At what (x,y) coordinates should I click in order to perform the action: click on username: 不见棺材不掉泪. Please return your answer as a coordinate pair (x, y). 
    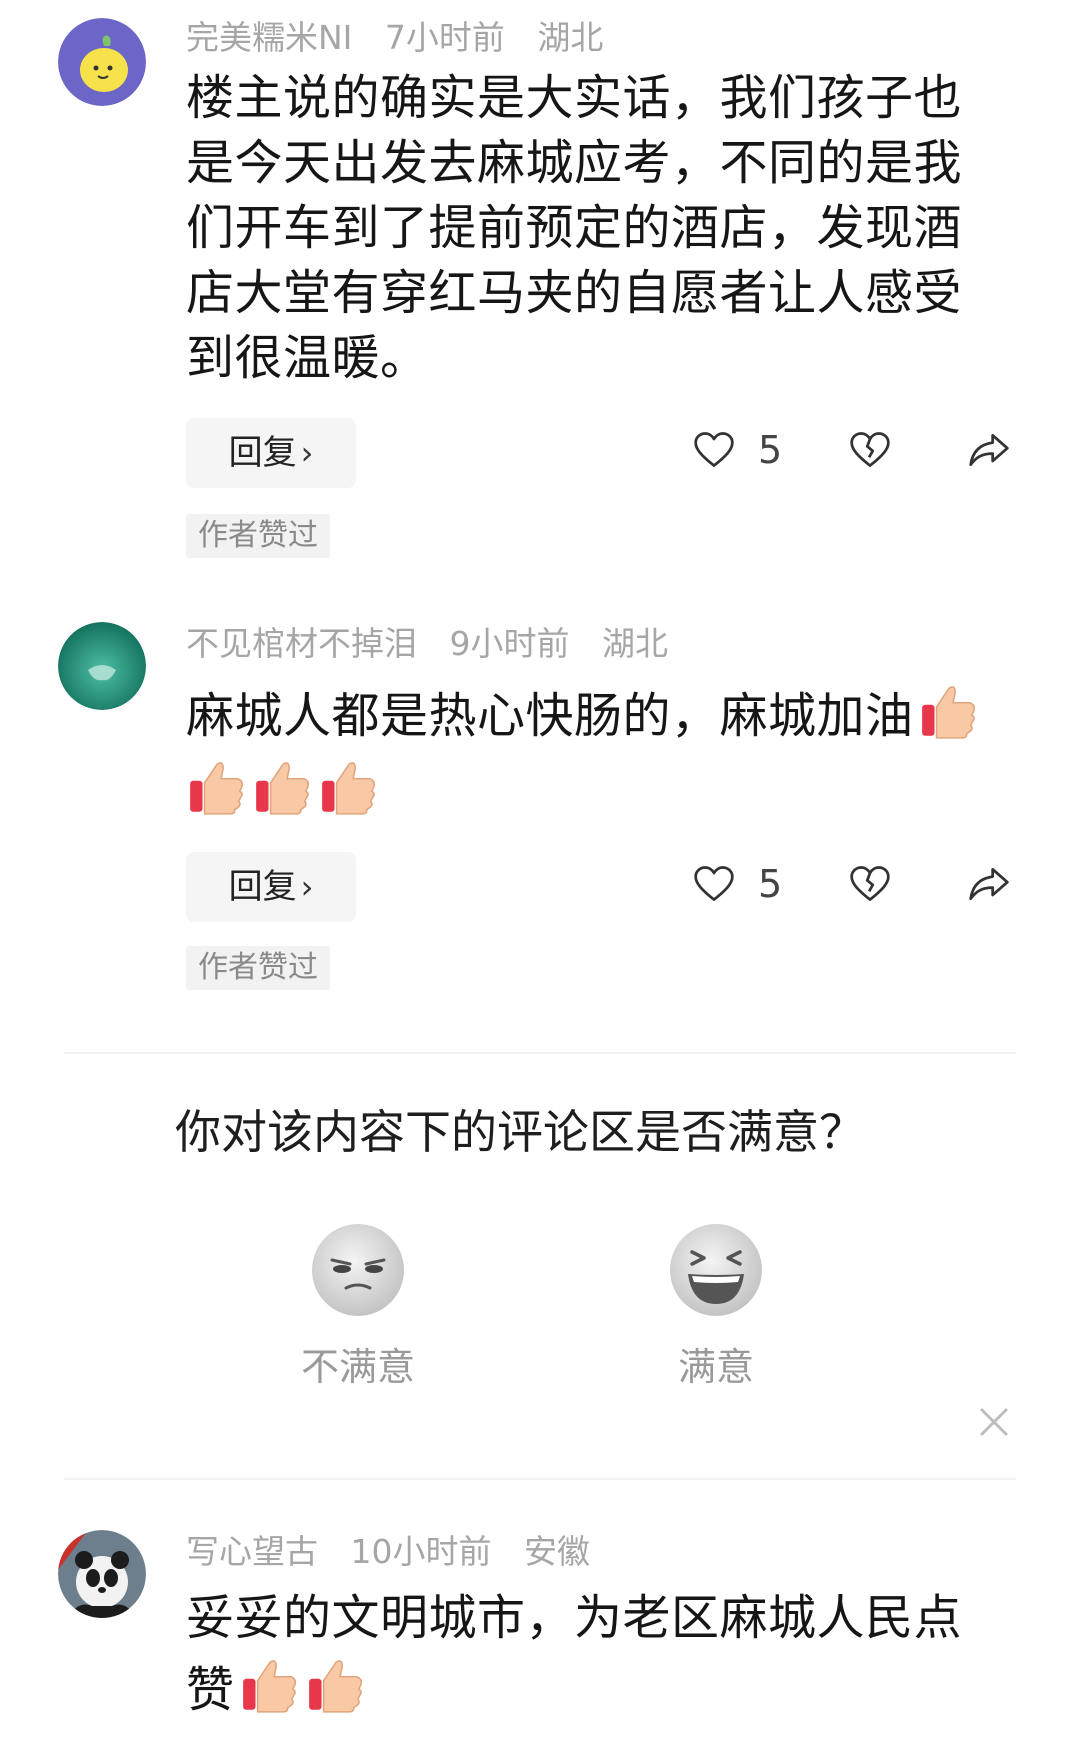
    Looking at the image, I should click on (301, 643).